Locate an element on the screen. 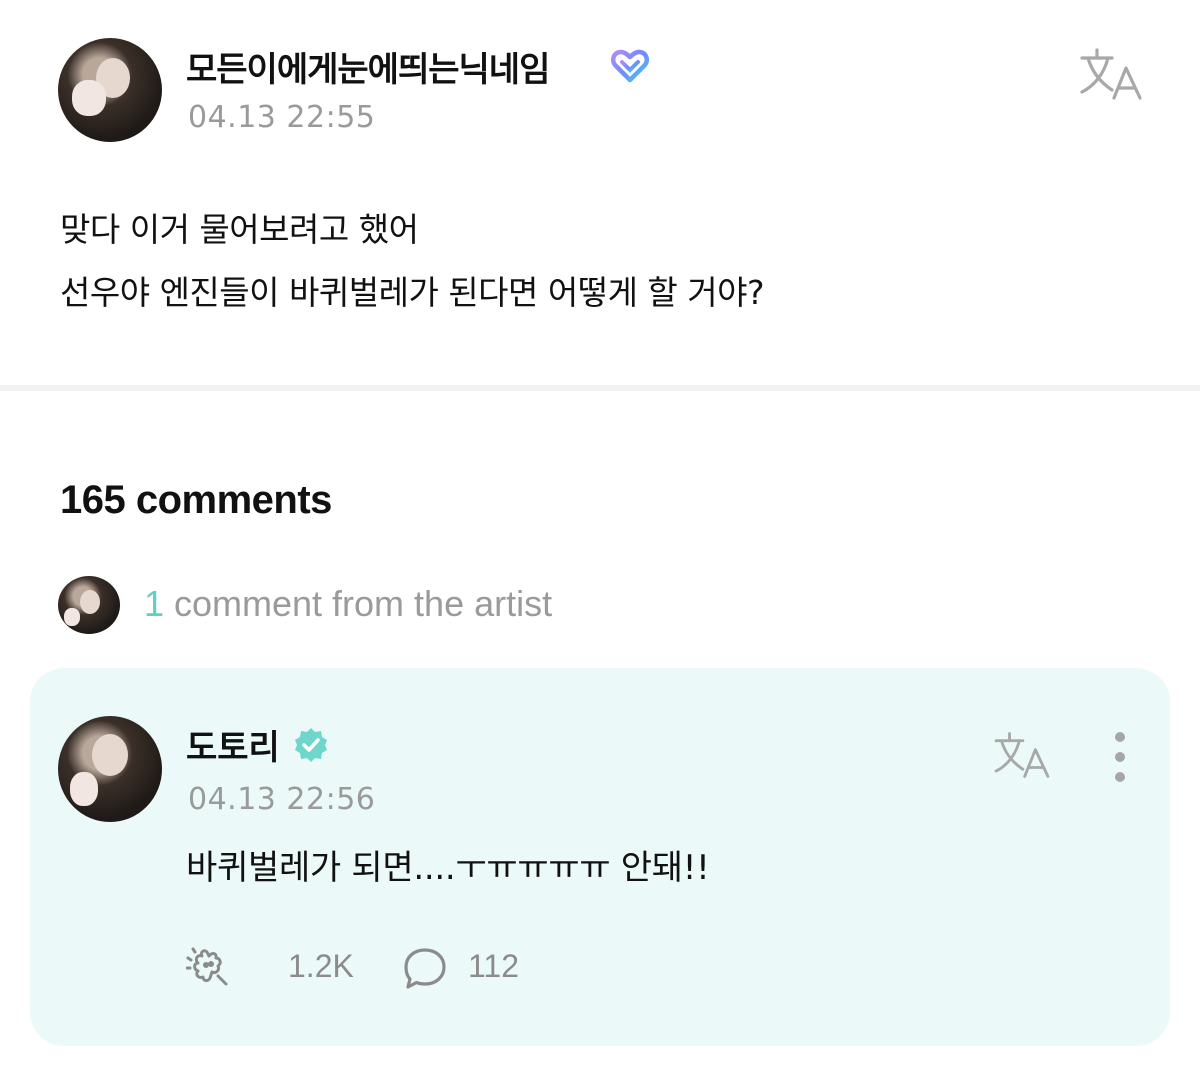 The image size is (1200, 1074). reply-count: 112 is located at coordinates (494, 966).